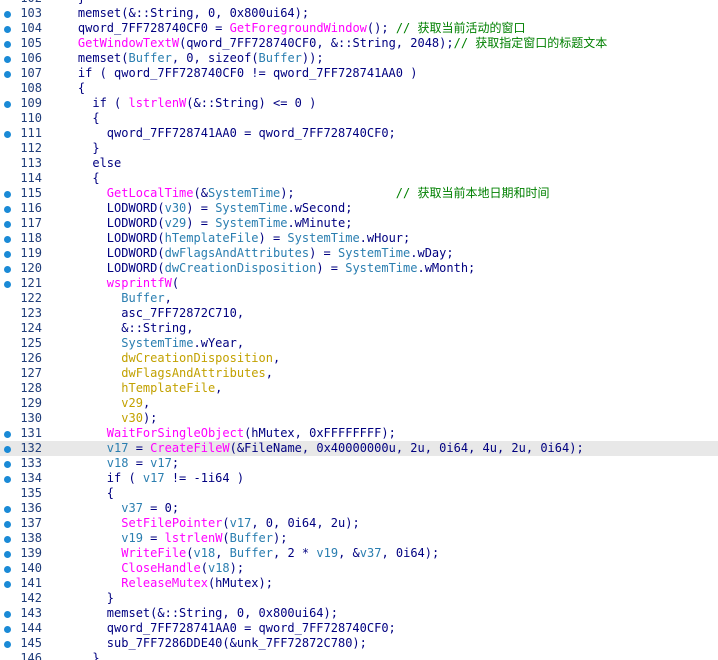  Describe the element at coordinates (359, 118) in the screenshot. I see `code-line: 110 {` at that location.